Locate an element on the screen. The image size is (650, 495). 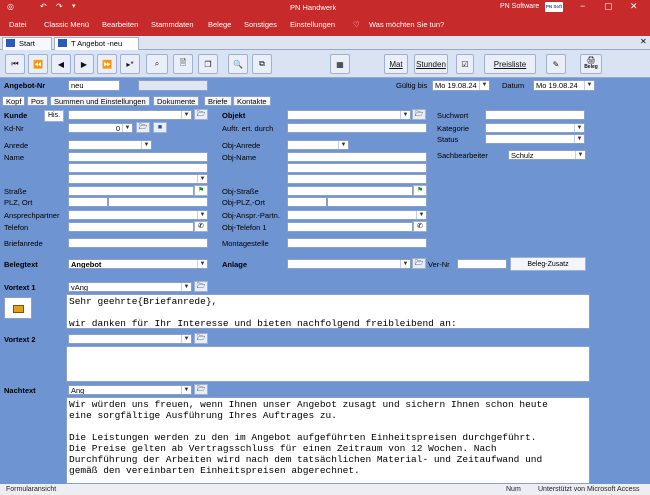
obj-plz-field is located at coordinates (307, 202).